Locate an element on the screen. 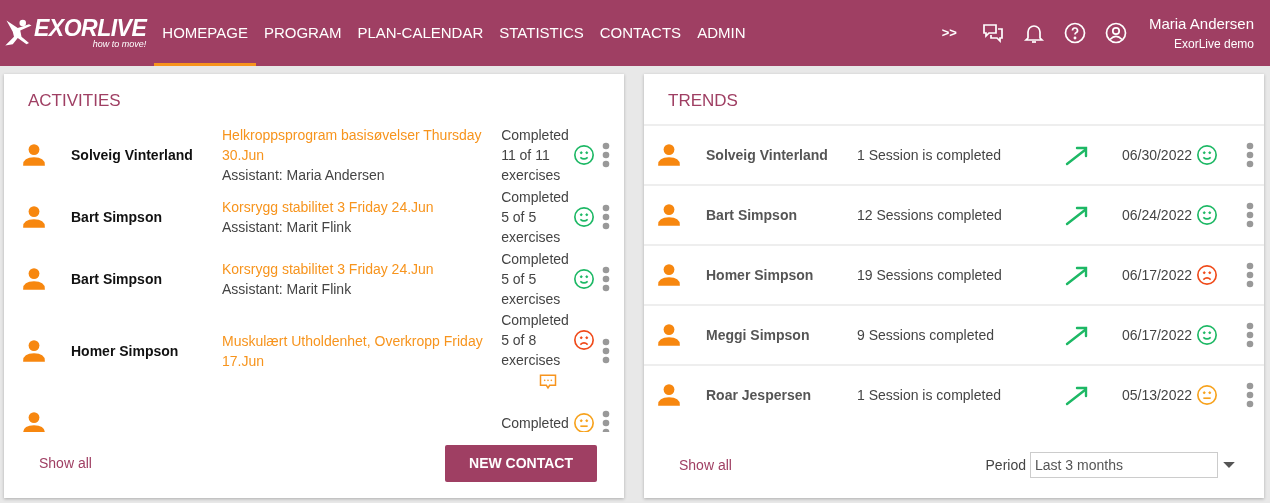 The width and height of the screenshot is (1270, 503). panel-title: ACTIVITIES is located at coordinates (75, 101).